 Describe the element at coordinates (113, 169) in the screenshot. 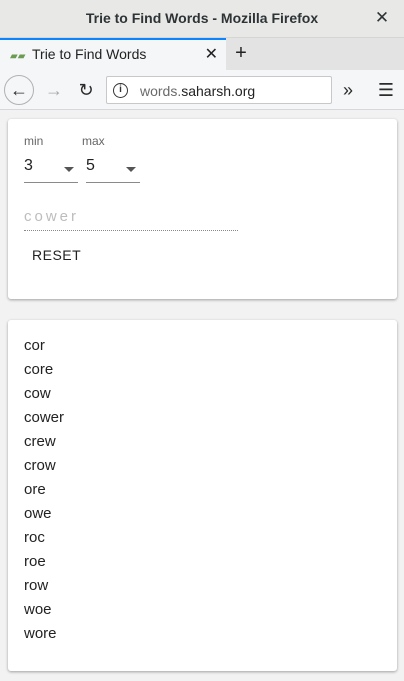

I see `max-select: 5` at that location.